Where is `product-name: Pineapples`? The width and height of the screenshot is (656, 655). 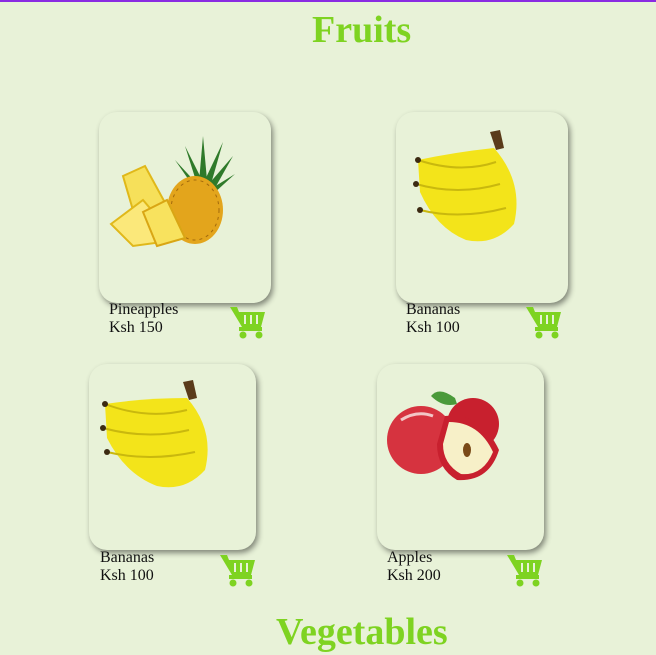 product-name: Pineapples is located at coordinates (144, 309).